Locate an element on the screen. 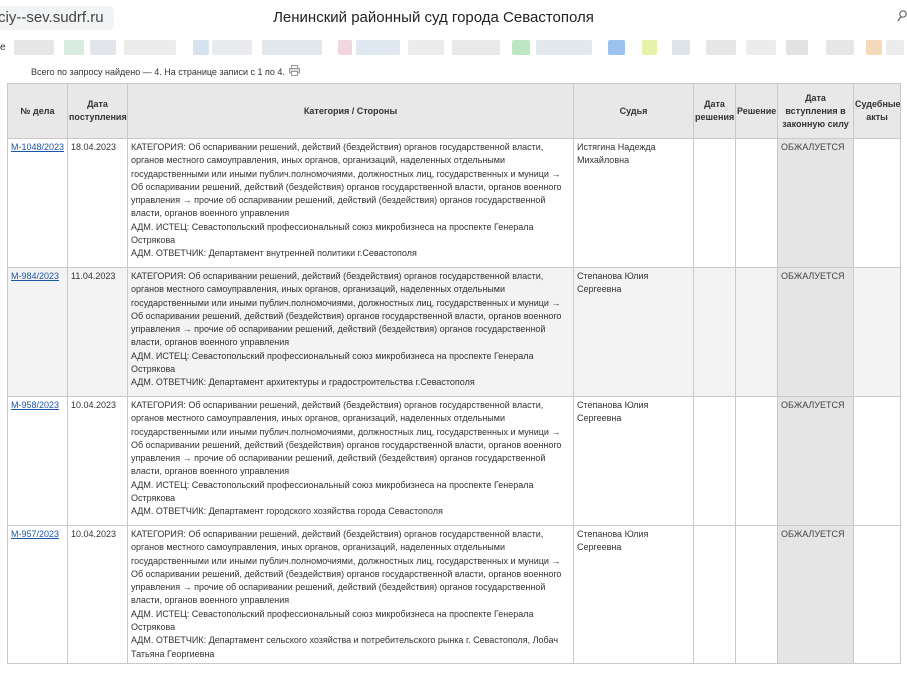 This screenshot has width=907, height=674. case-number-link: М-958/2023 is located at coordinates (35, 405).